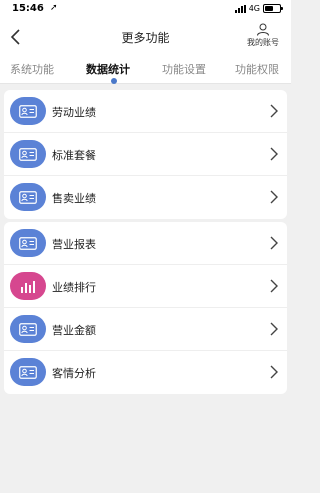 Image resolution: width=320 pixels, height=493 pixels. I want to click on menu-item-labor-performance: 劳动业绩, so click(145, 111).